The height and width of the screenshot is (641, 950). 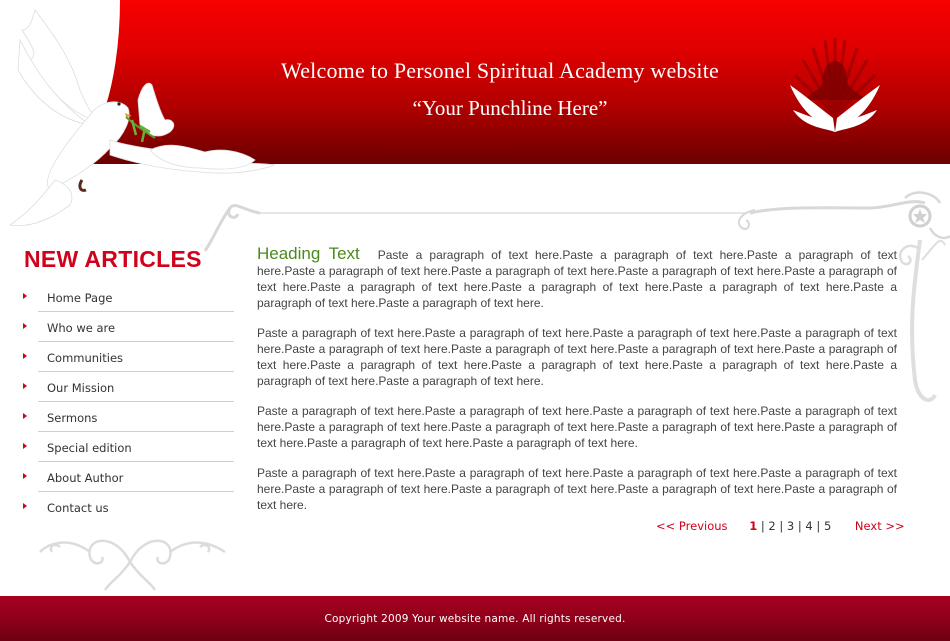 I want to click on winged-figure-logo, so click(x=835, y=85).